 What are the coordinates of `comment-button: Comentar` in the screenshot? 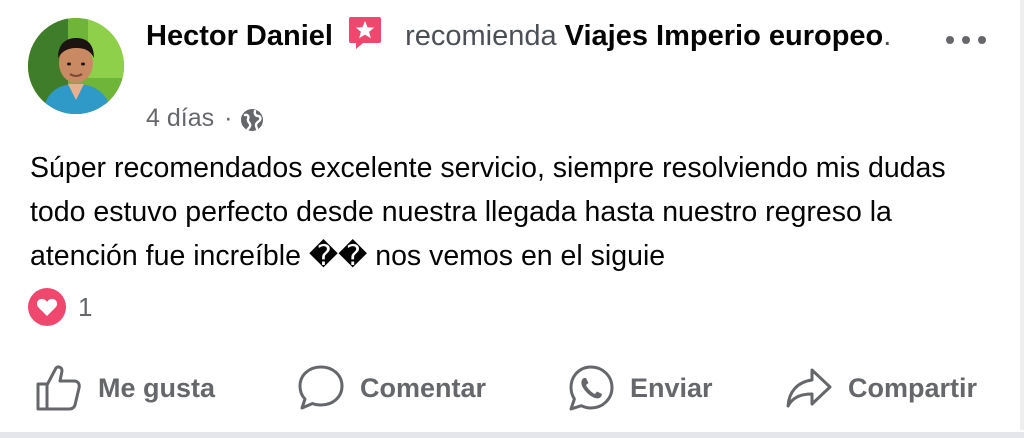 It's located at (391, 388).